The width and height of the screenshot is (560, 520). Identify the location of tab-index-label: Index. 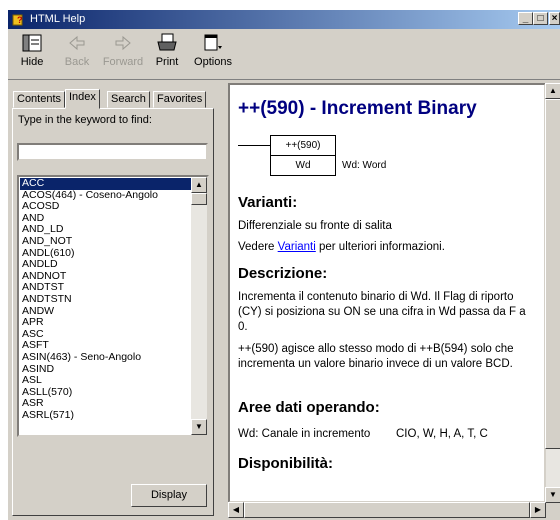
(82, 97).